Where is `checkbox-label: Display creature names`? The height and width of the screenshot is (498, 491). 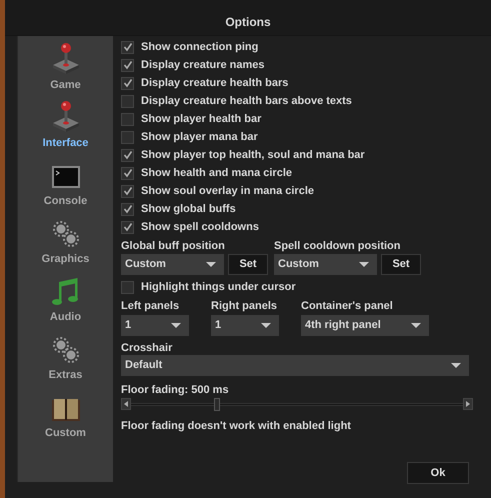
checkbox-label: Display creature names is located at coordinates (203, 65).